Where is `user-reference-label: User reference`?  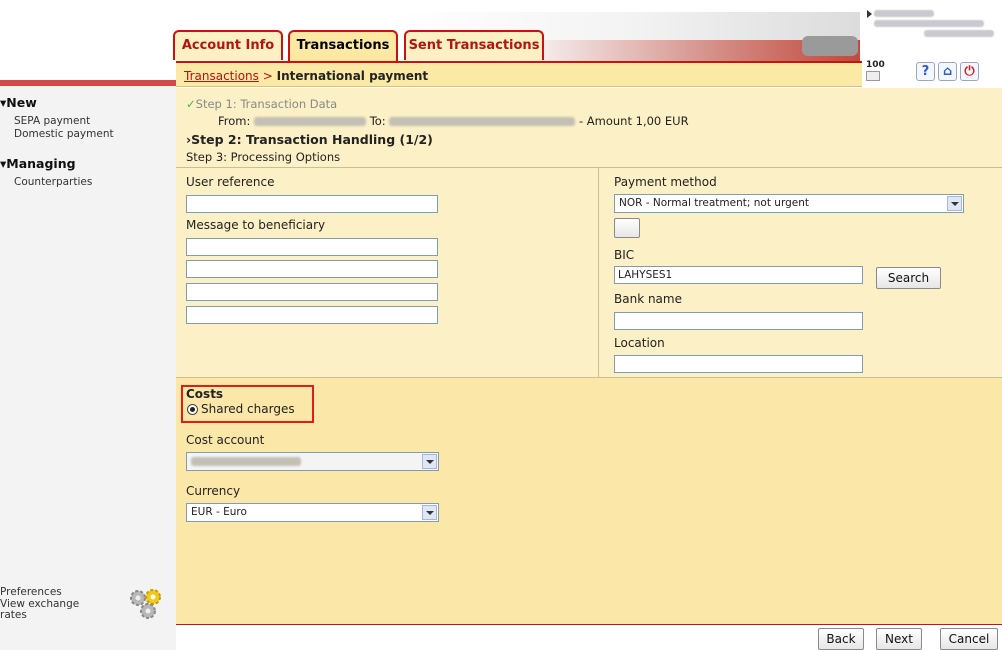 user-reference-label: User reference is located at coordinates (230, 182).